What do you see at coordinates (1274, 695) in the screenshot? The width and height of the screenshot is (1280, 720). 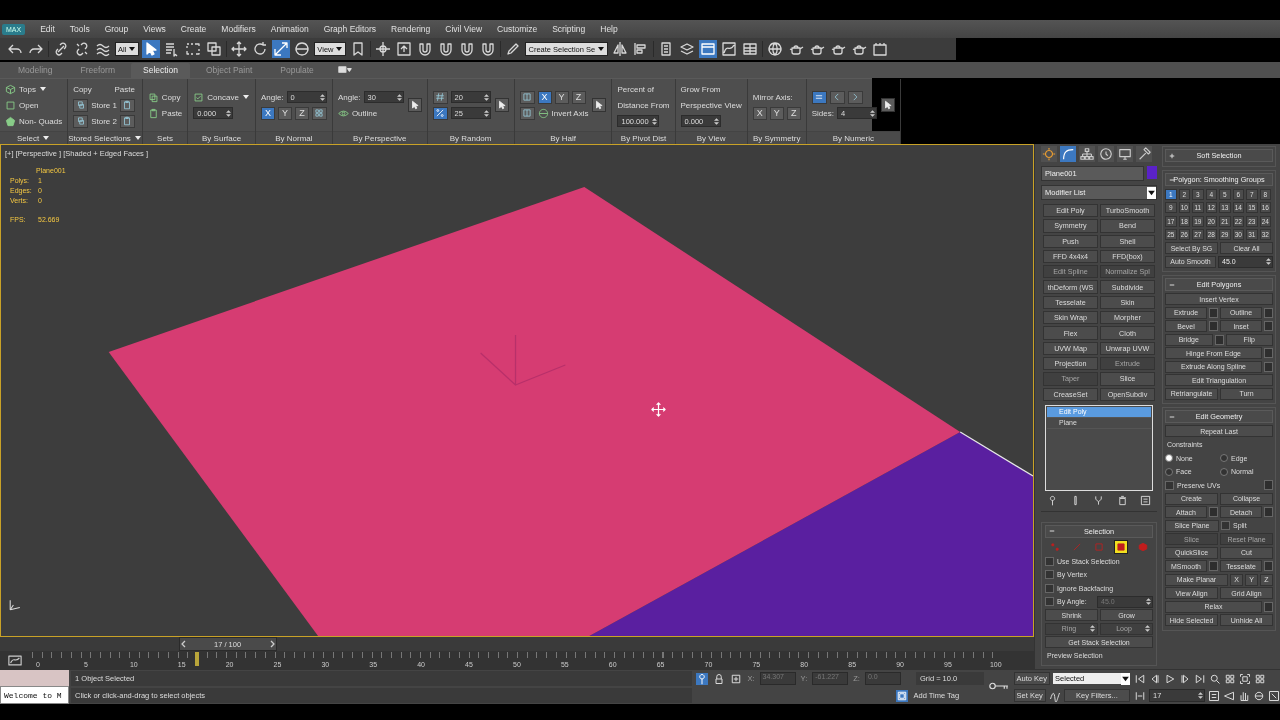 I see `maximize-icon` at bounding box center [1274, 695].